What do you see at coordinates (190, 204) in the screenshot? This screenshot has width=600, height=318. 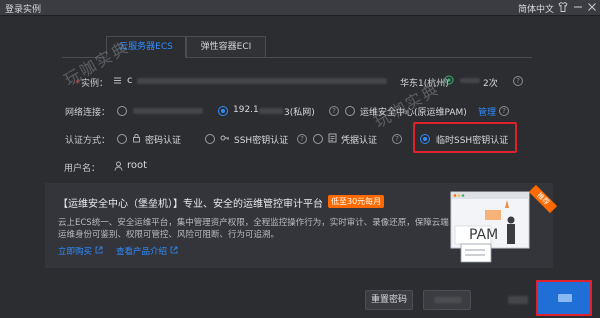 I see `banner-title: 【运维安全中心（堡垒机）】专业、安全的运维管控审计平台` at bounding box center [190, 204].